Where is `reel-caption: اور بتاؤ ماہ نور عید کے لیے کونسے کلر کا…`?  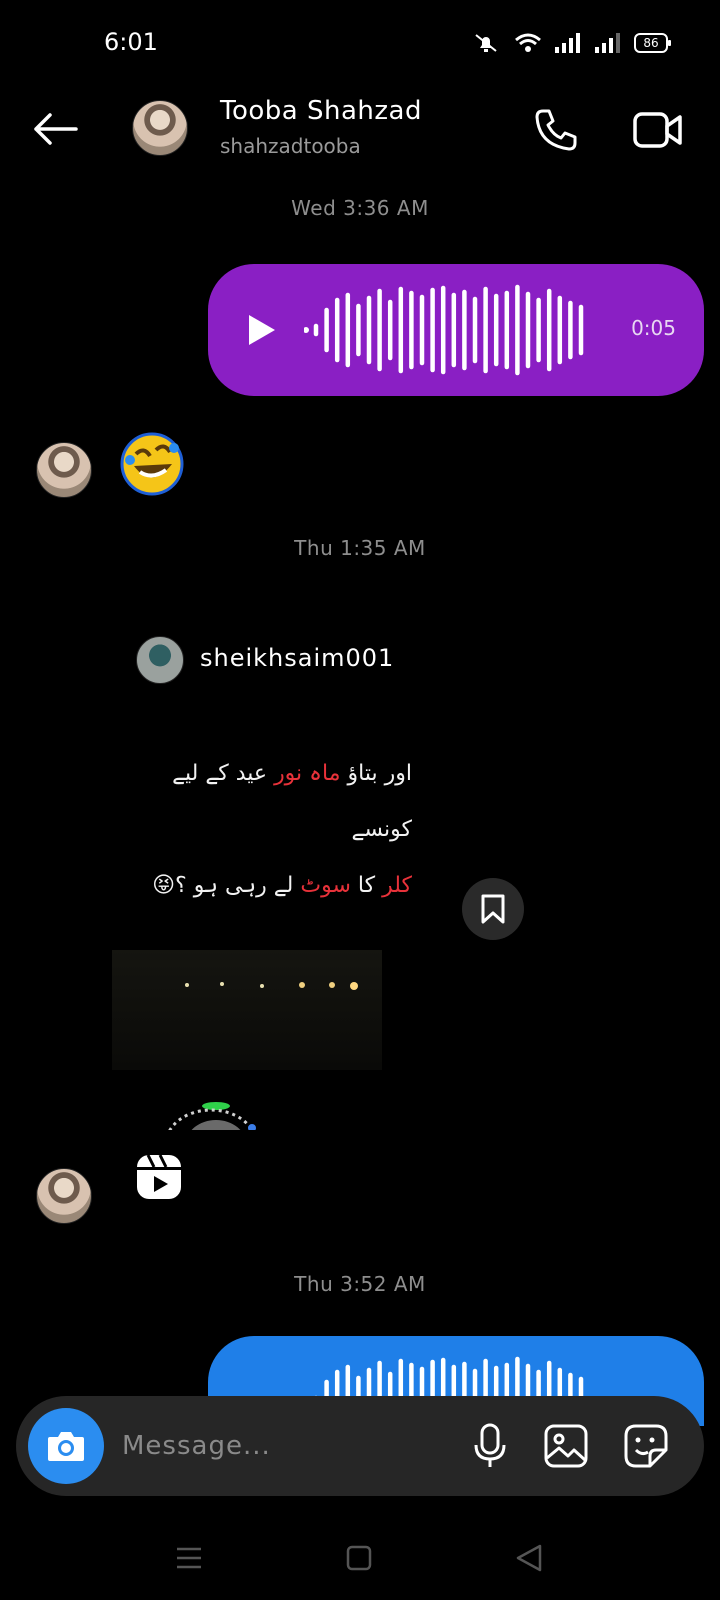
reel-caption: اور بتاؤ ماہ نور عید کے لیے کونسے کلر کا… is located at coordinates (272, 830).